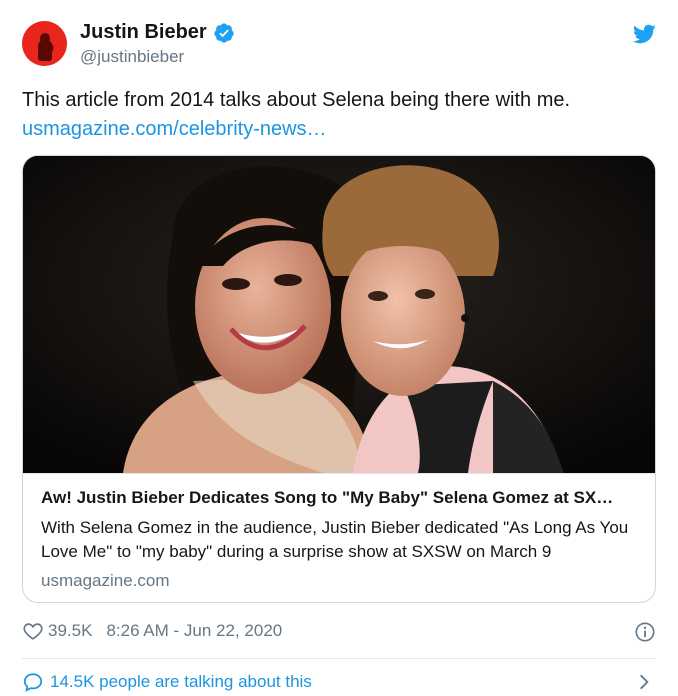 The height and width of the screenshot is (696, 678). What do you see at coordinates (644, 682) in the screenshot?
I see `chevron-right-icon` at bounding box center [644, 682].